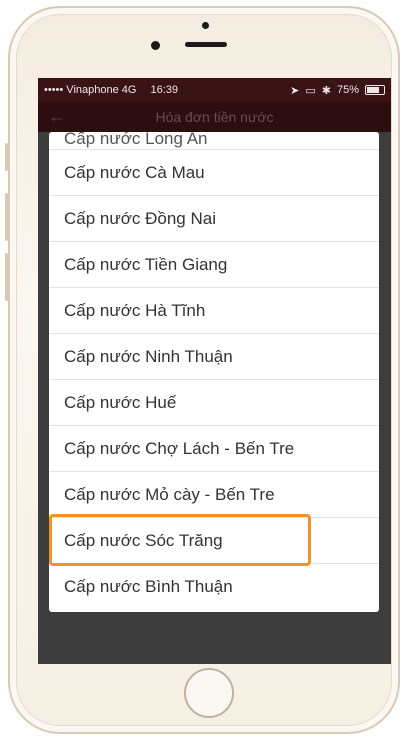 The image size is (406, 738). I want to click on front-camera-icon, so click(155, 45).